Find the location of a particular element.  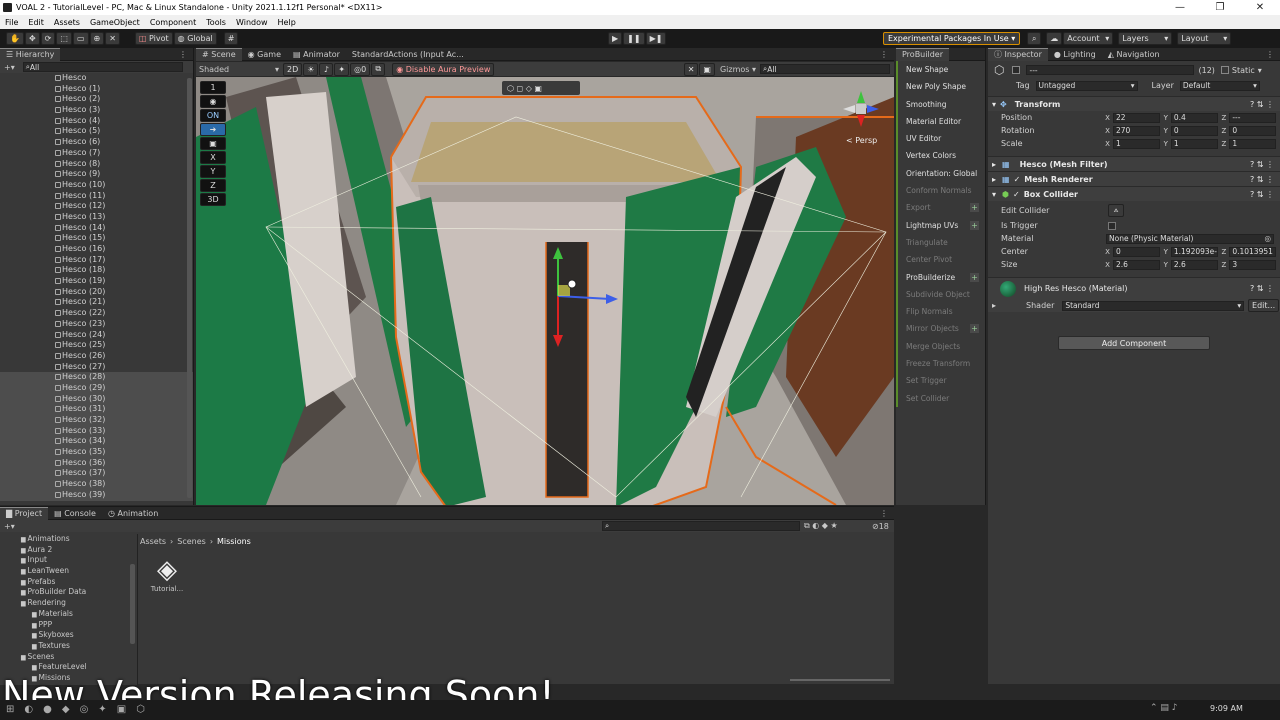

hierarchy-item: Hesco (39) is located at coordinates (96, 495).